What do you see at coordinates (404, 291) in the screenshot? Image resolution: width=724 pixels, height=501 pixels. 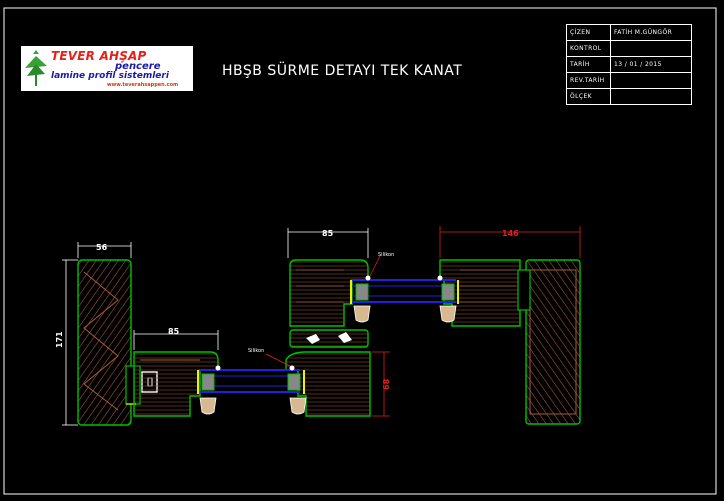 I see `upper-glass-unit` at bounding box center [404, 291].